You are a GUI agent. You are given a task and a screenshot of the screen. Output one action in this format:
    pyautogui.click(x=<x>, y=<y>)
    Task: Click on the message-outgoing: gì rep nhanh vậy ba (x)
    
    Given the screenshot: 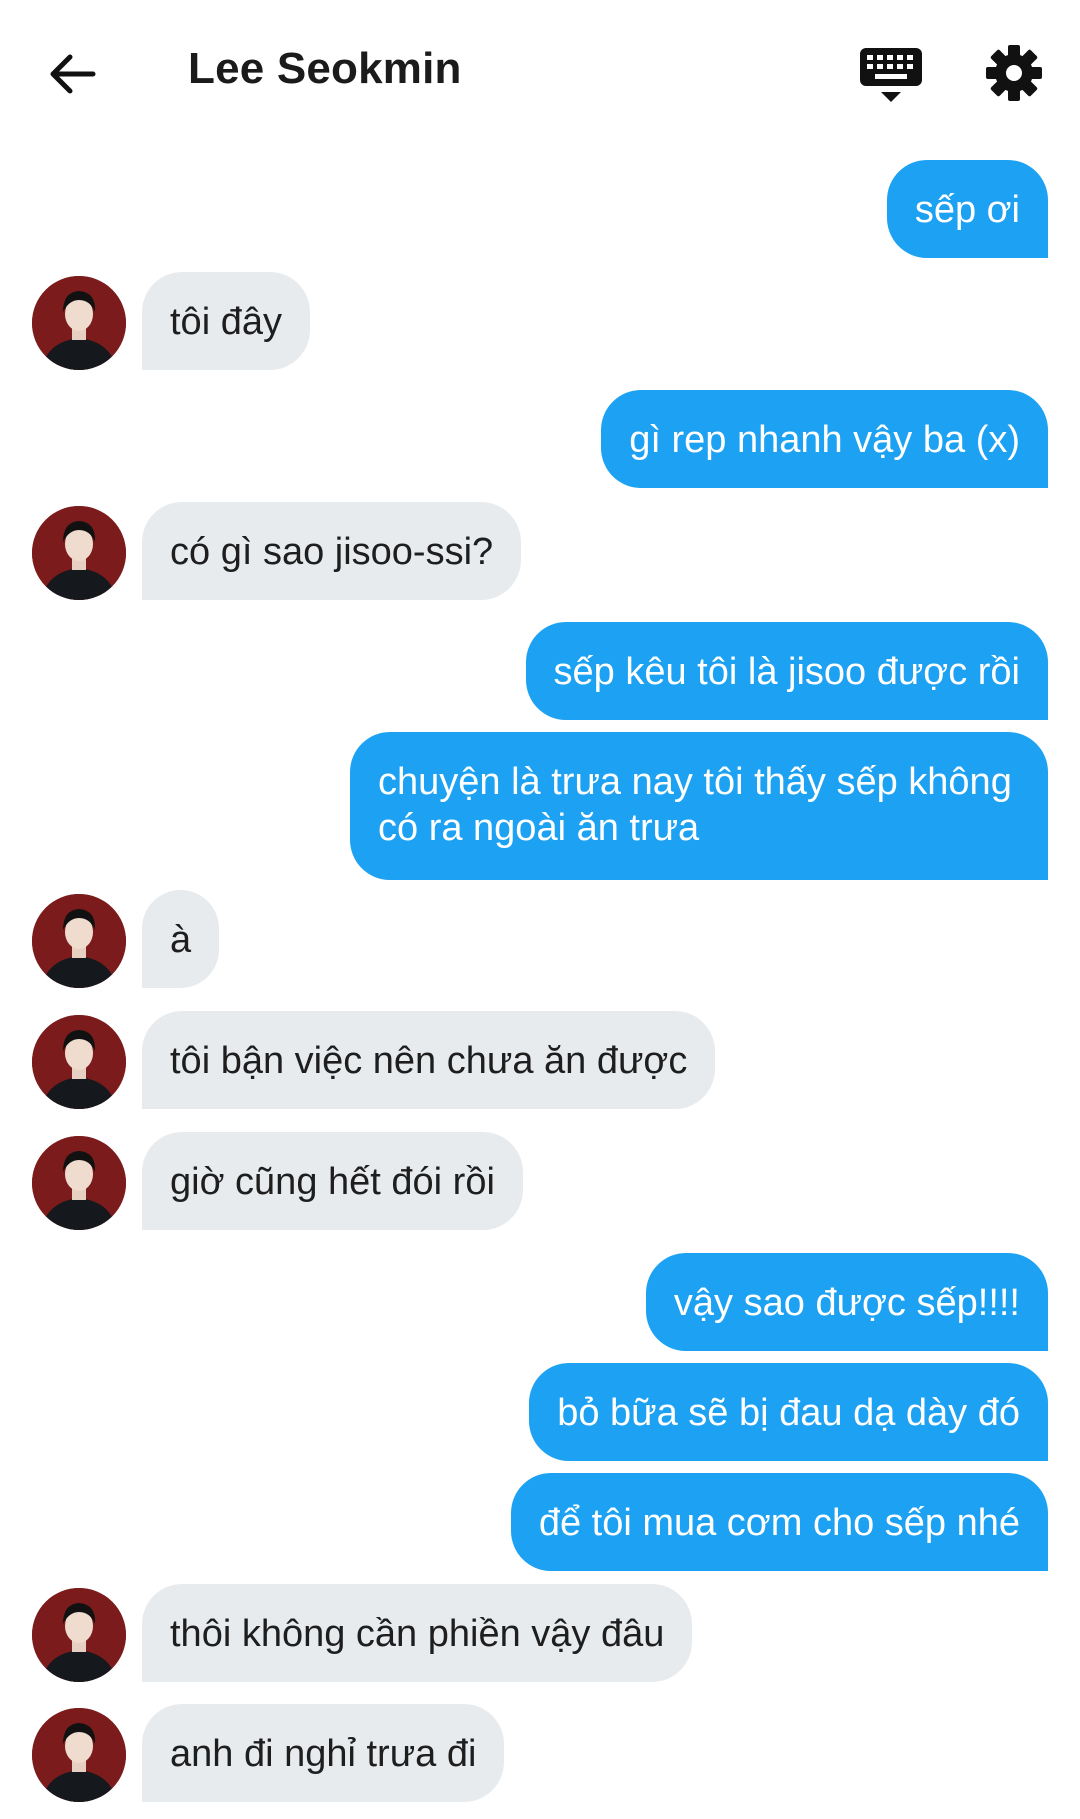 What is the action you would take?
    pyautogui.click(x=824, y=439)
    